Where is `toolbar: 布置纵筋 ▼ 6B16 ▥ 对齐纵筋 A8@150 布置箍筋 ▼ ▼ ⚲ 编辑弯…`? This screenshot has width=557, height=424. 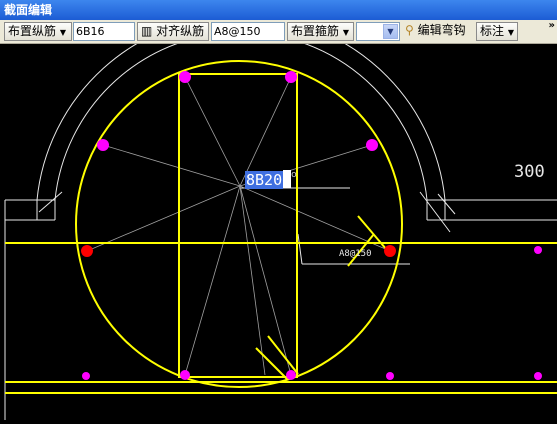 toolbar: 布置纵筋 ▼ 6B16 ▥ 对齐纵筋 A8@150 布置箍筋 ▼ ▼ ⚲ 编辑弯… is located at coordinates (278, 32).